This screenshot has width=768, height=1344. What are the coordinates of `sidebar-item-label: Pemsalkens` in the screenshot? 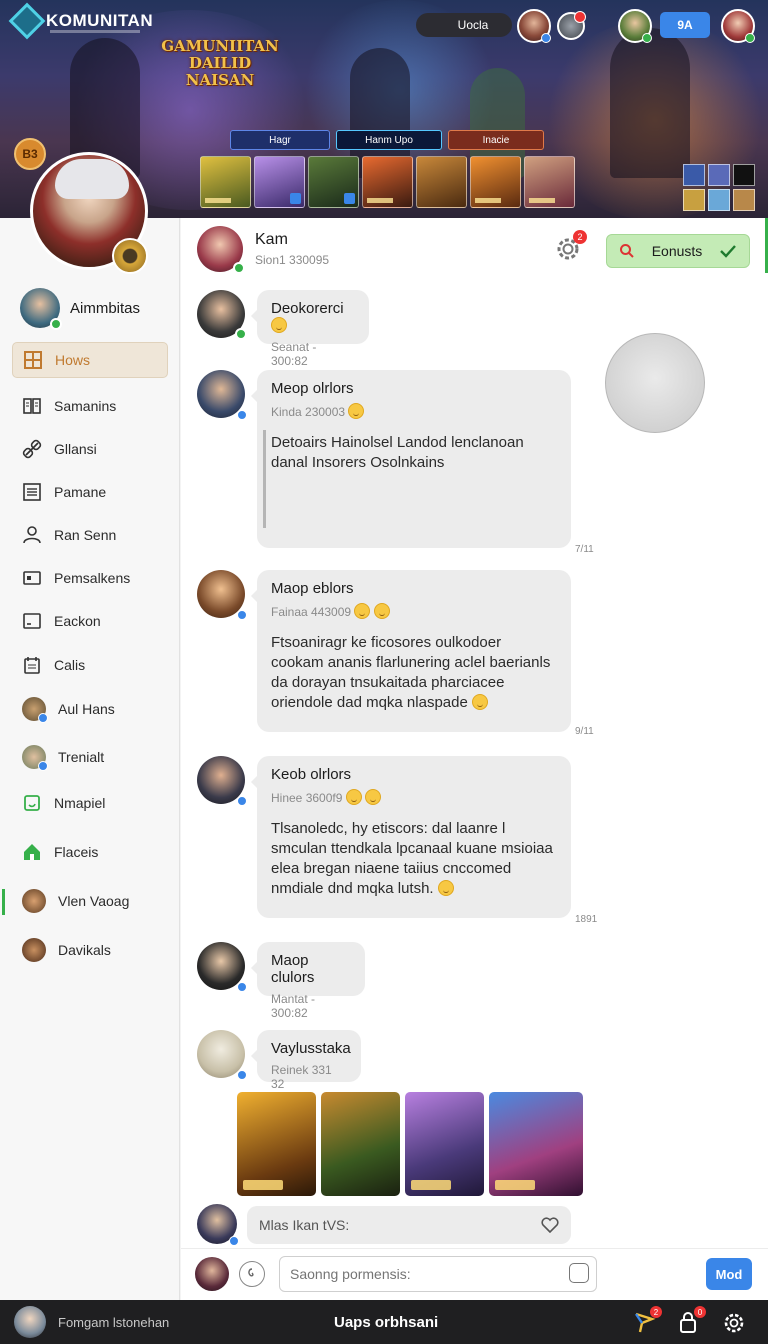 It's located at (92, 578).